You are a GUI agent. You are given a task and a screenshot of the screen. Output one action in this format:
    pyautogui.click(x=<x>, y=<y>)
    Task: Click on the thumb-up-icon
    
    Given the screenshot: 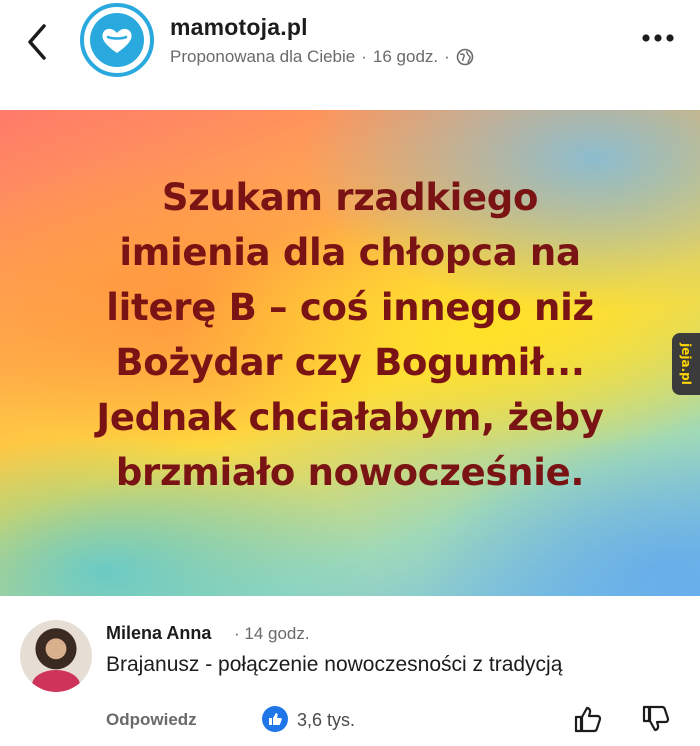 What is the action you would take?
    pyautogui.click(x=588, y=719)
    